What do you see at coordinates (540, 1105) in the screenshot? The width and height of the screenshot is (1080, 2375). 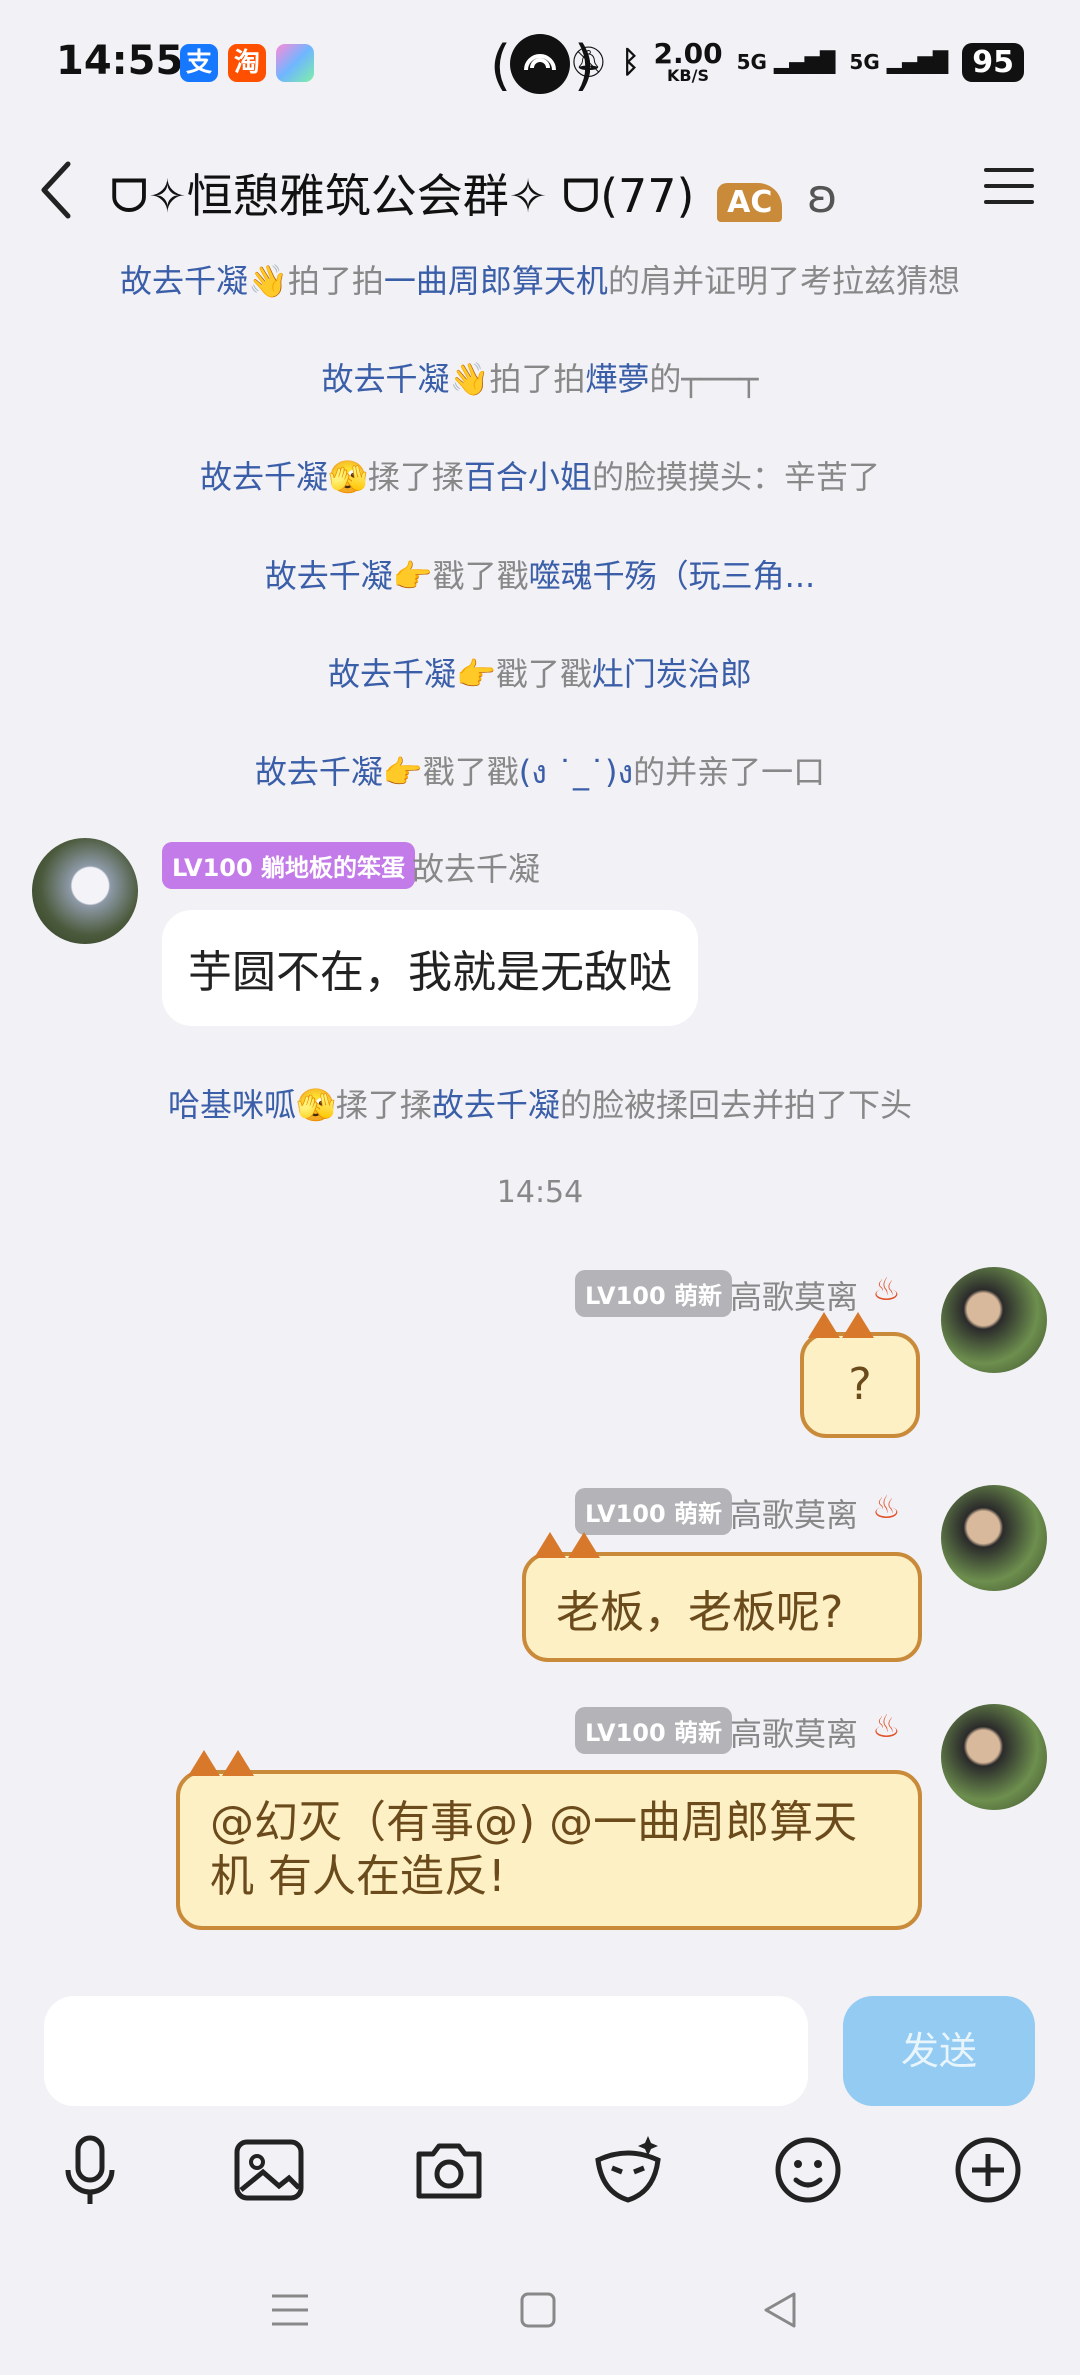 I see `system-notice: 哈基咪呱🫣揉了揉故去千凝的脸被揉回去并拍了下头` at bounding box center [540, 1105].